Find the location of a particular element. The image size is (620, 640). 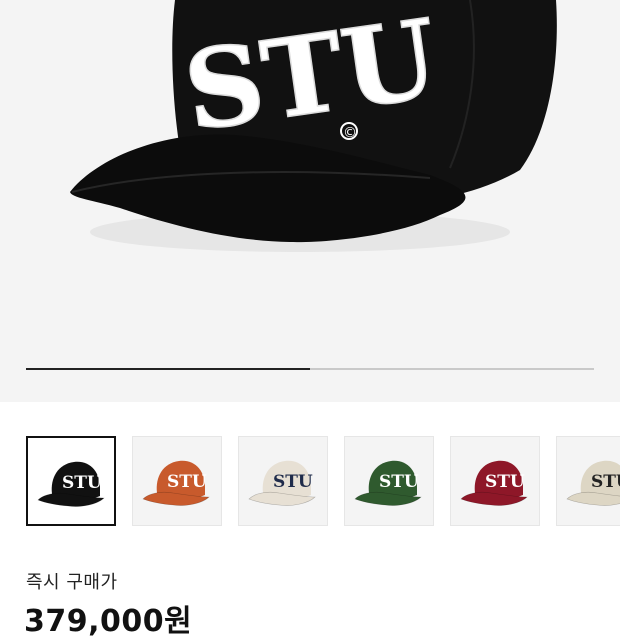

gallery-progress-bar is located at coordinates (310, 369).